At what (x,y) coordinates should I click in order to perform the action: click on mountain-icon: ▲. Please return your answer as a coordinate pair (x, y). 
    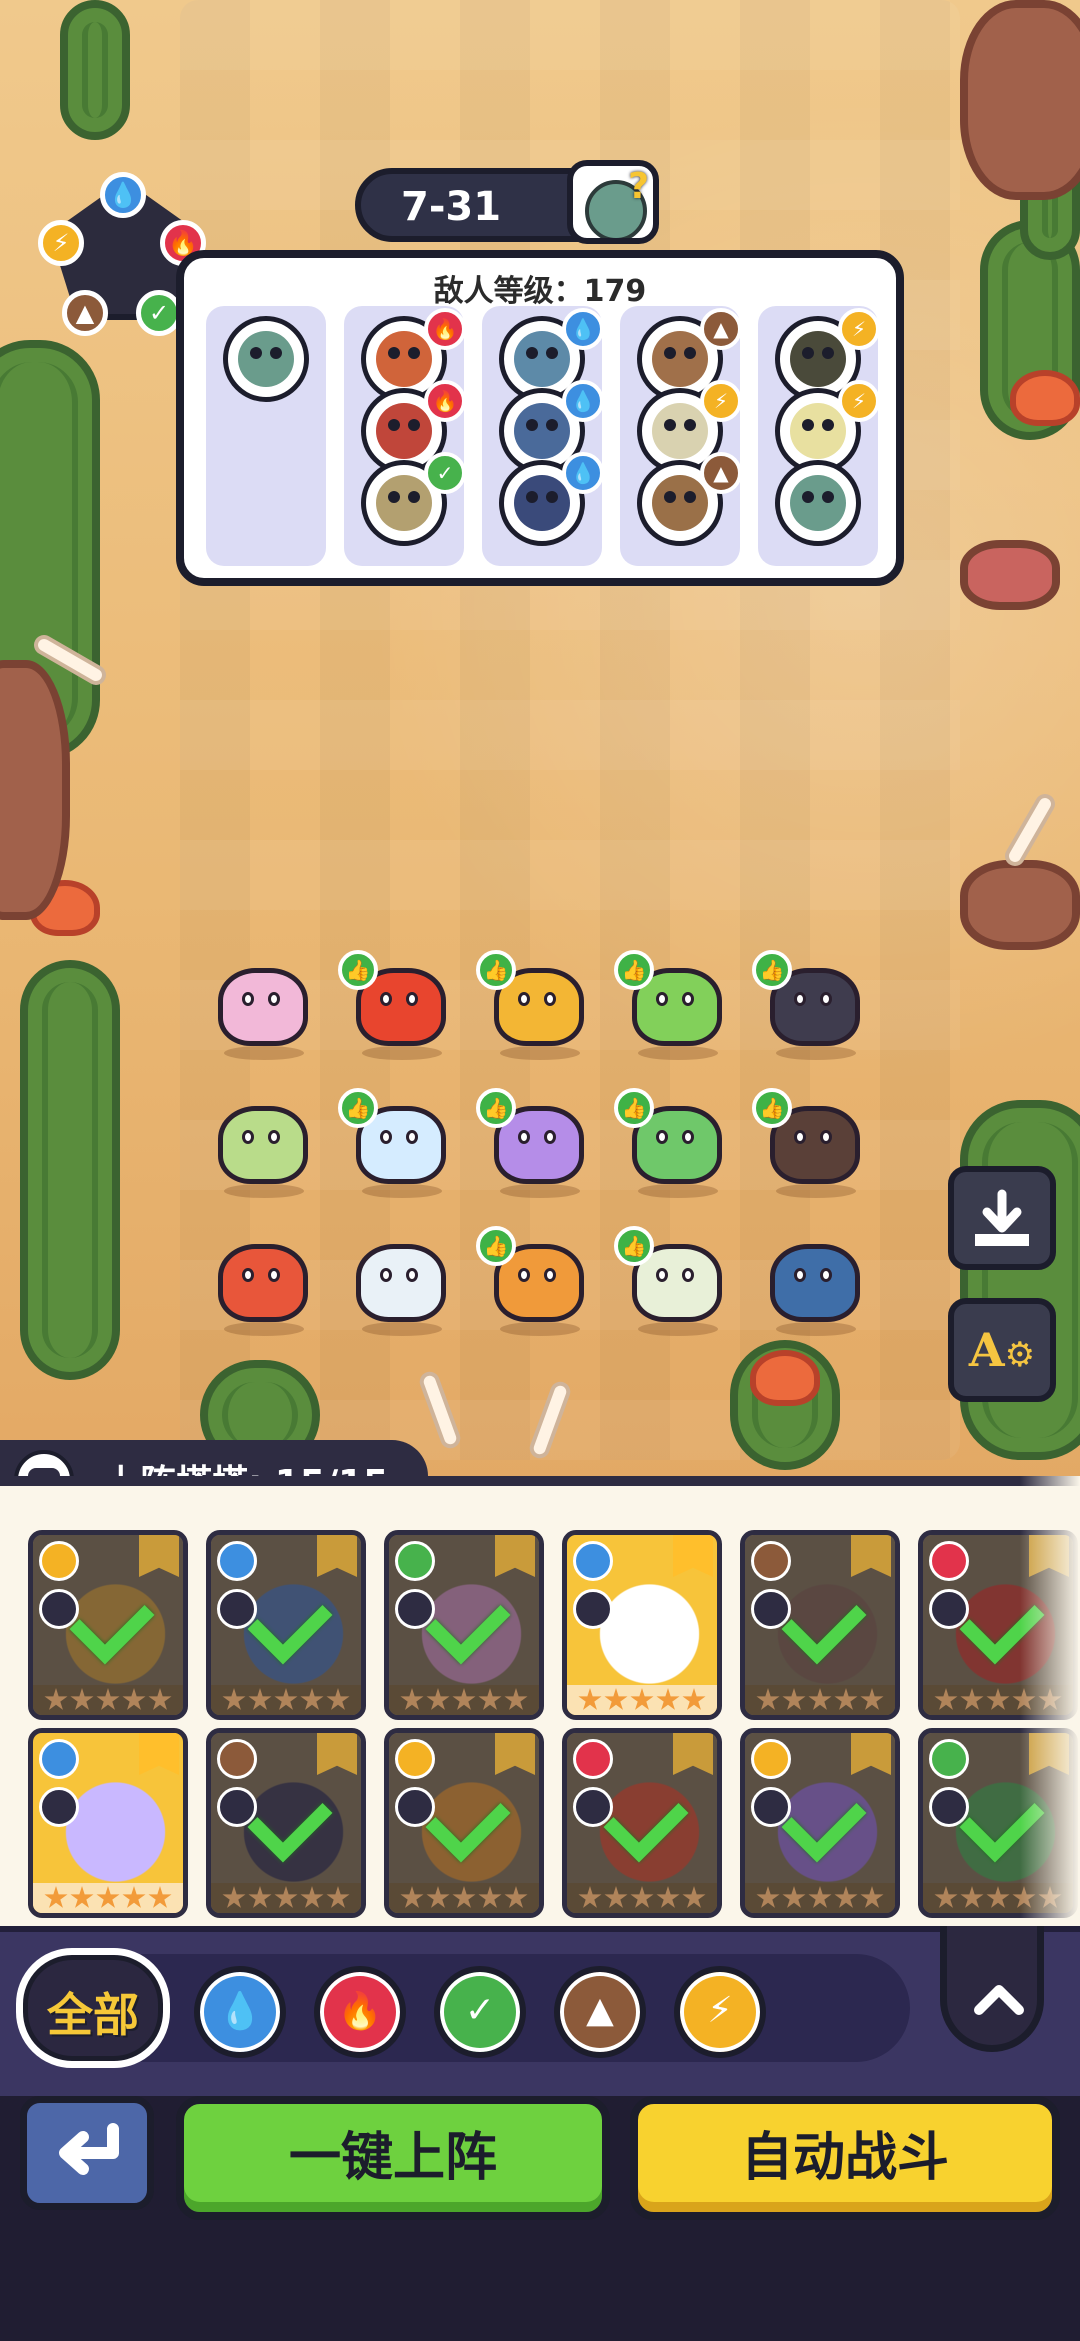
    Looking at the image, I should click on (721, 329).